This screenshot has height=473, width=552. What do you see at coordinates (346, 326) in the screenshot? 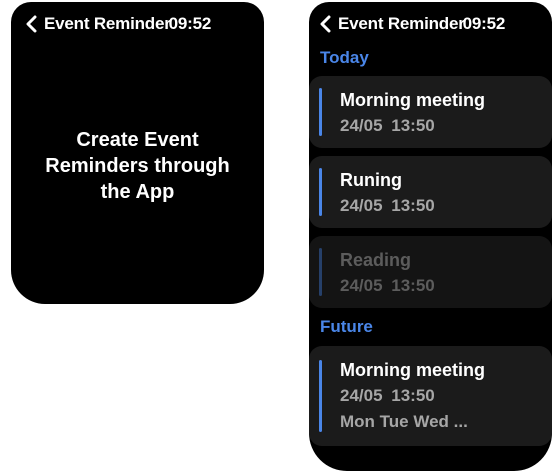
I see `section-header-future: Future` at bounding box center [346, 326].